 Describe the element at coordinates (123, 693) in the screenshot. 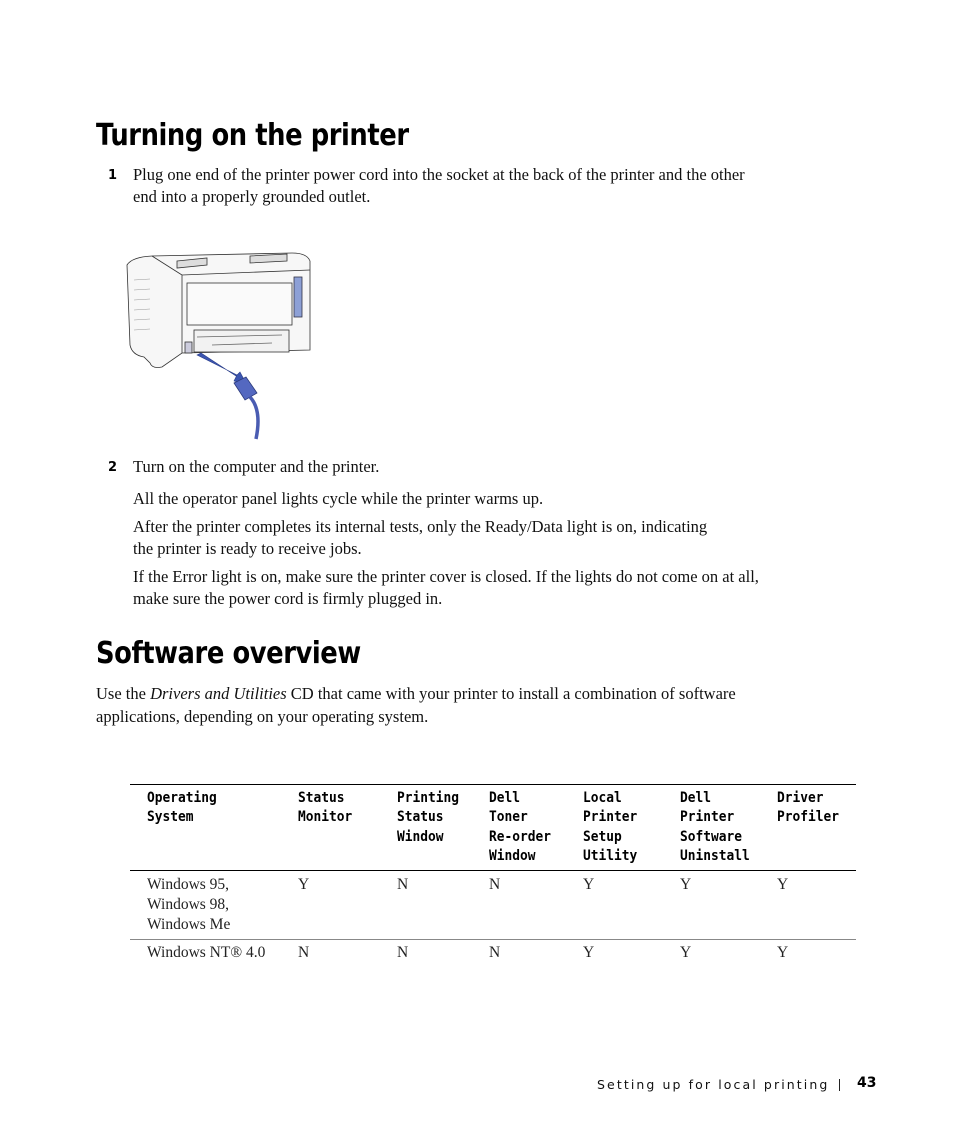

I see `intro-text: Use the` at that location.